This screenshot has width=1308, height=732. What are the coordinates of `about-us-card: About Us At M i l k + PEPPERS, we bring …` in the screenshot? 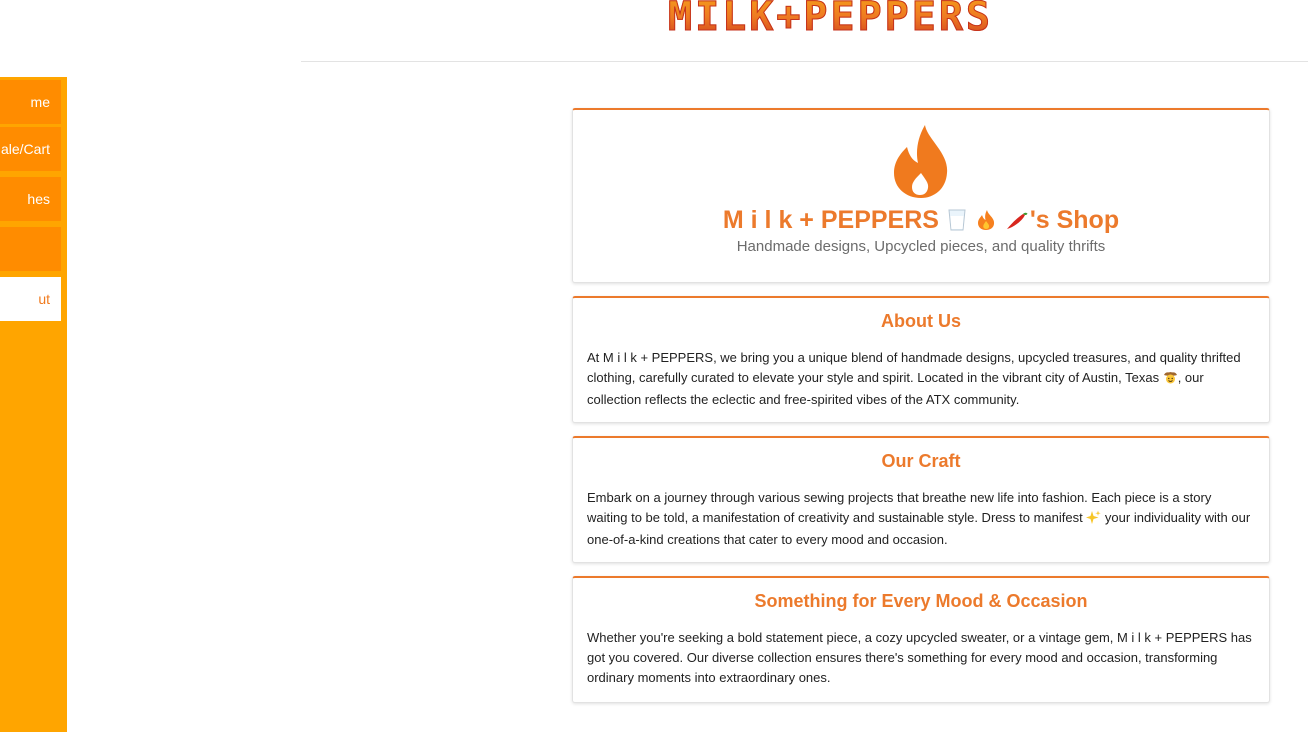 It's located at (921, 359).